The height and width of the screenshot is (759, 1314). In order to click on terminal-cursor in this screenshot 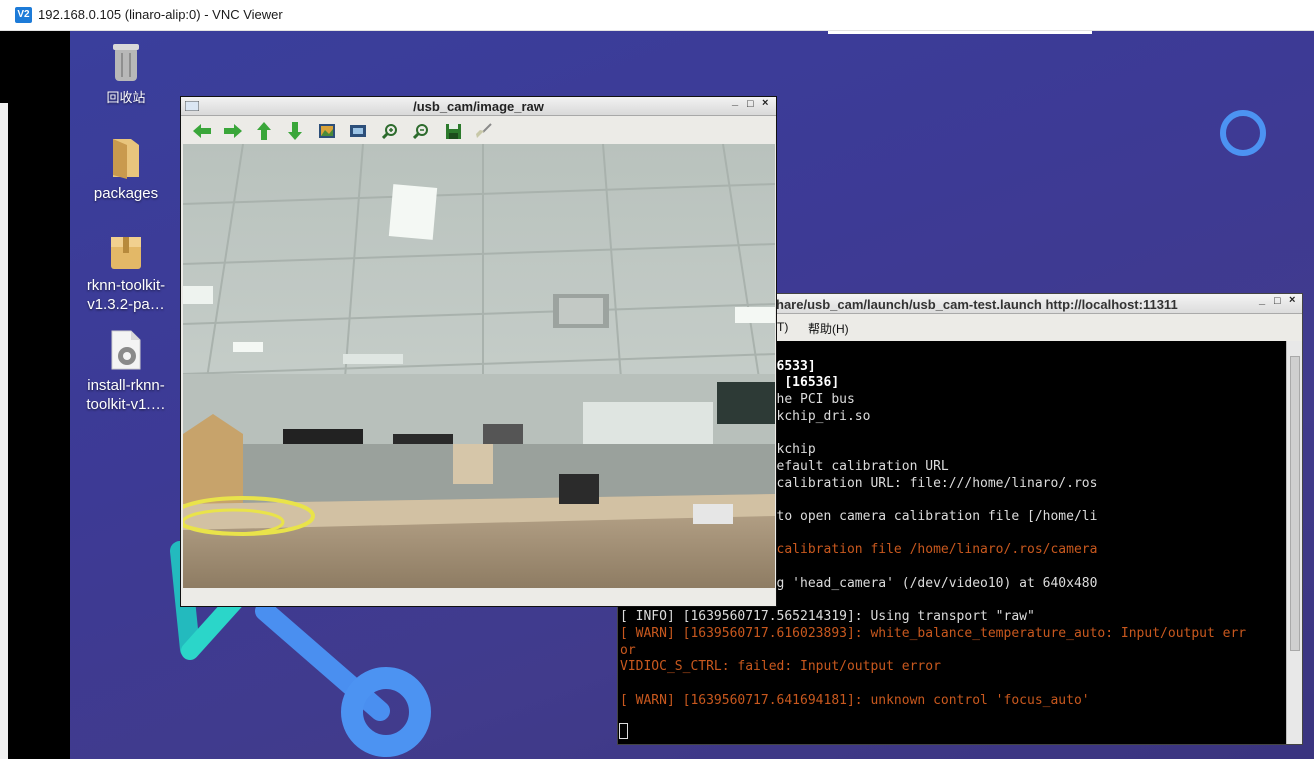, I will do `click(623, 731)`.